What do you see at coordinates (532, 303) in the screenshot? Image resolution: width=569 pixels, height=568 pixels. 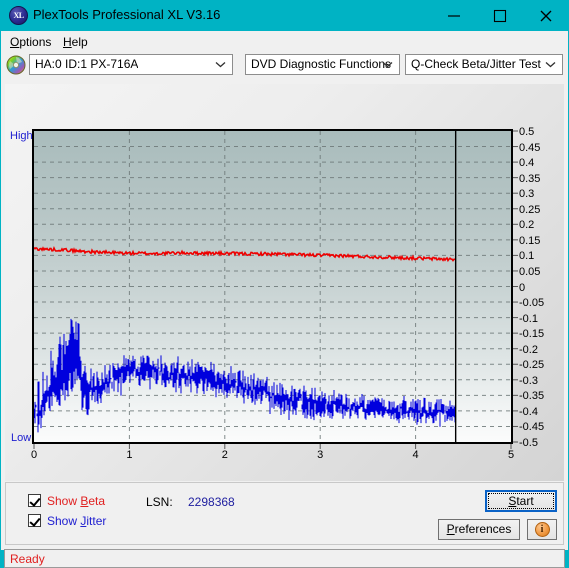 I see `y-tick-label: -0.05` at bounding box center [532, 303].